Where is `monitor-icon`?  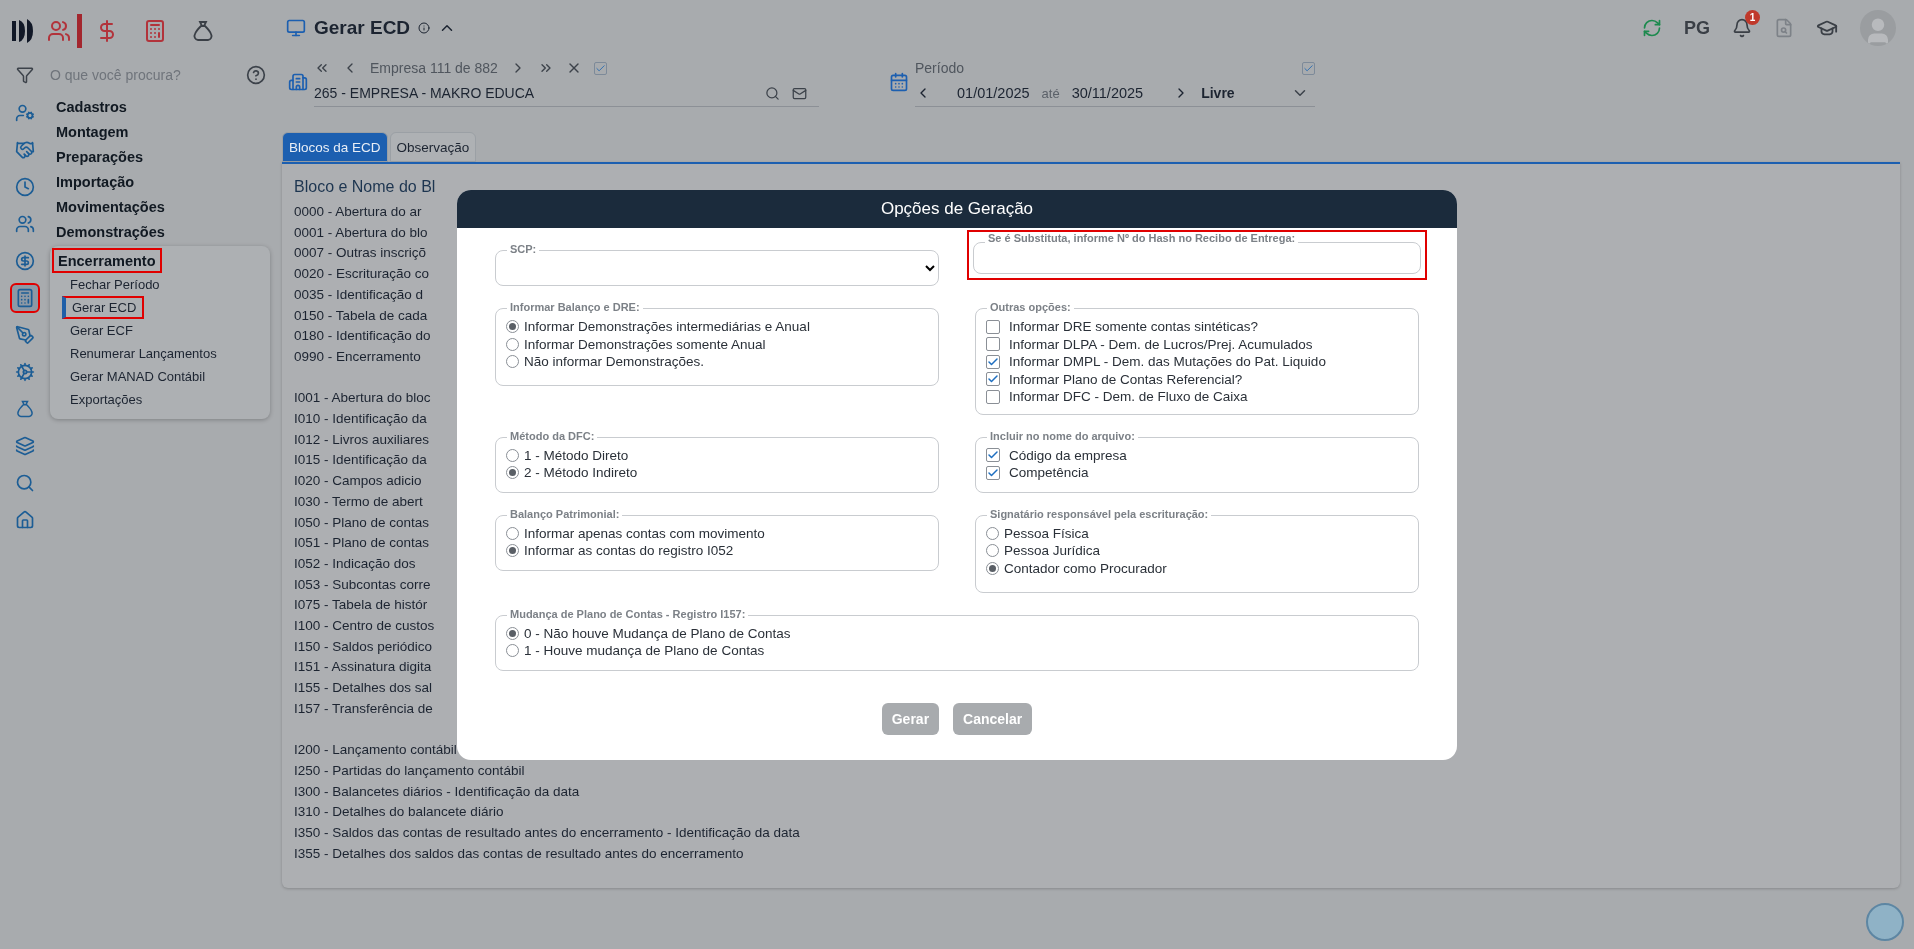 monitor-icon is located at coordinates (296, 28).